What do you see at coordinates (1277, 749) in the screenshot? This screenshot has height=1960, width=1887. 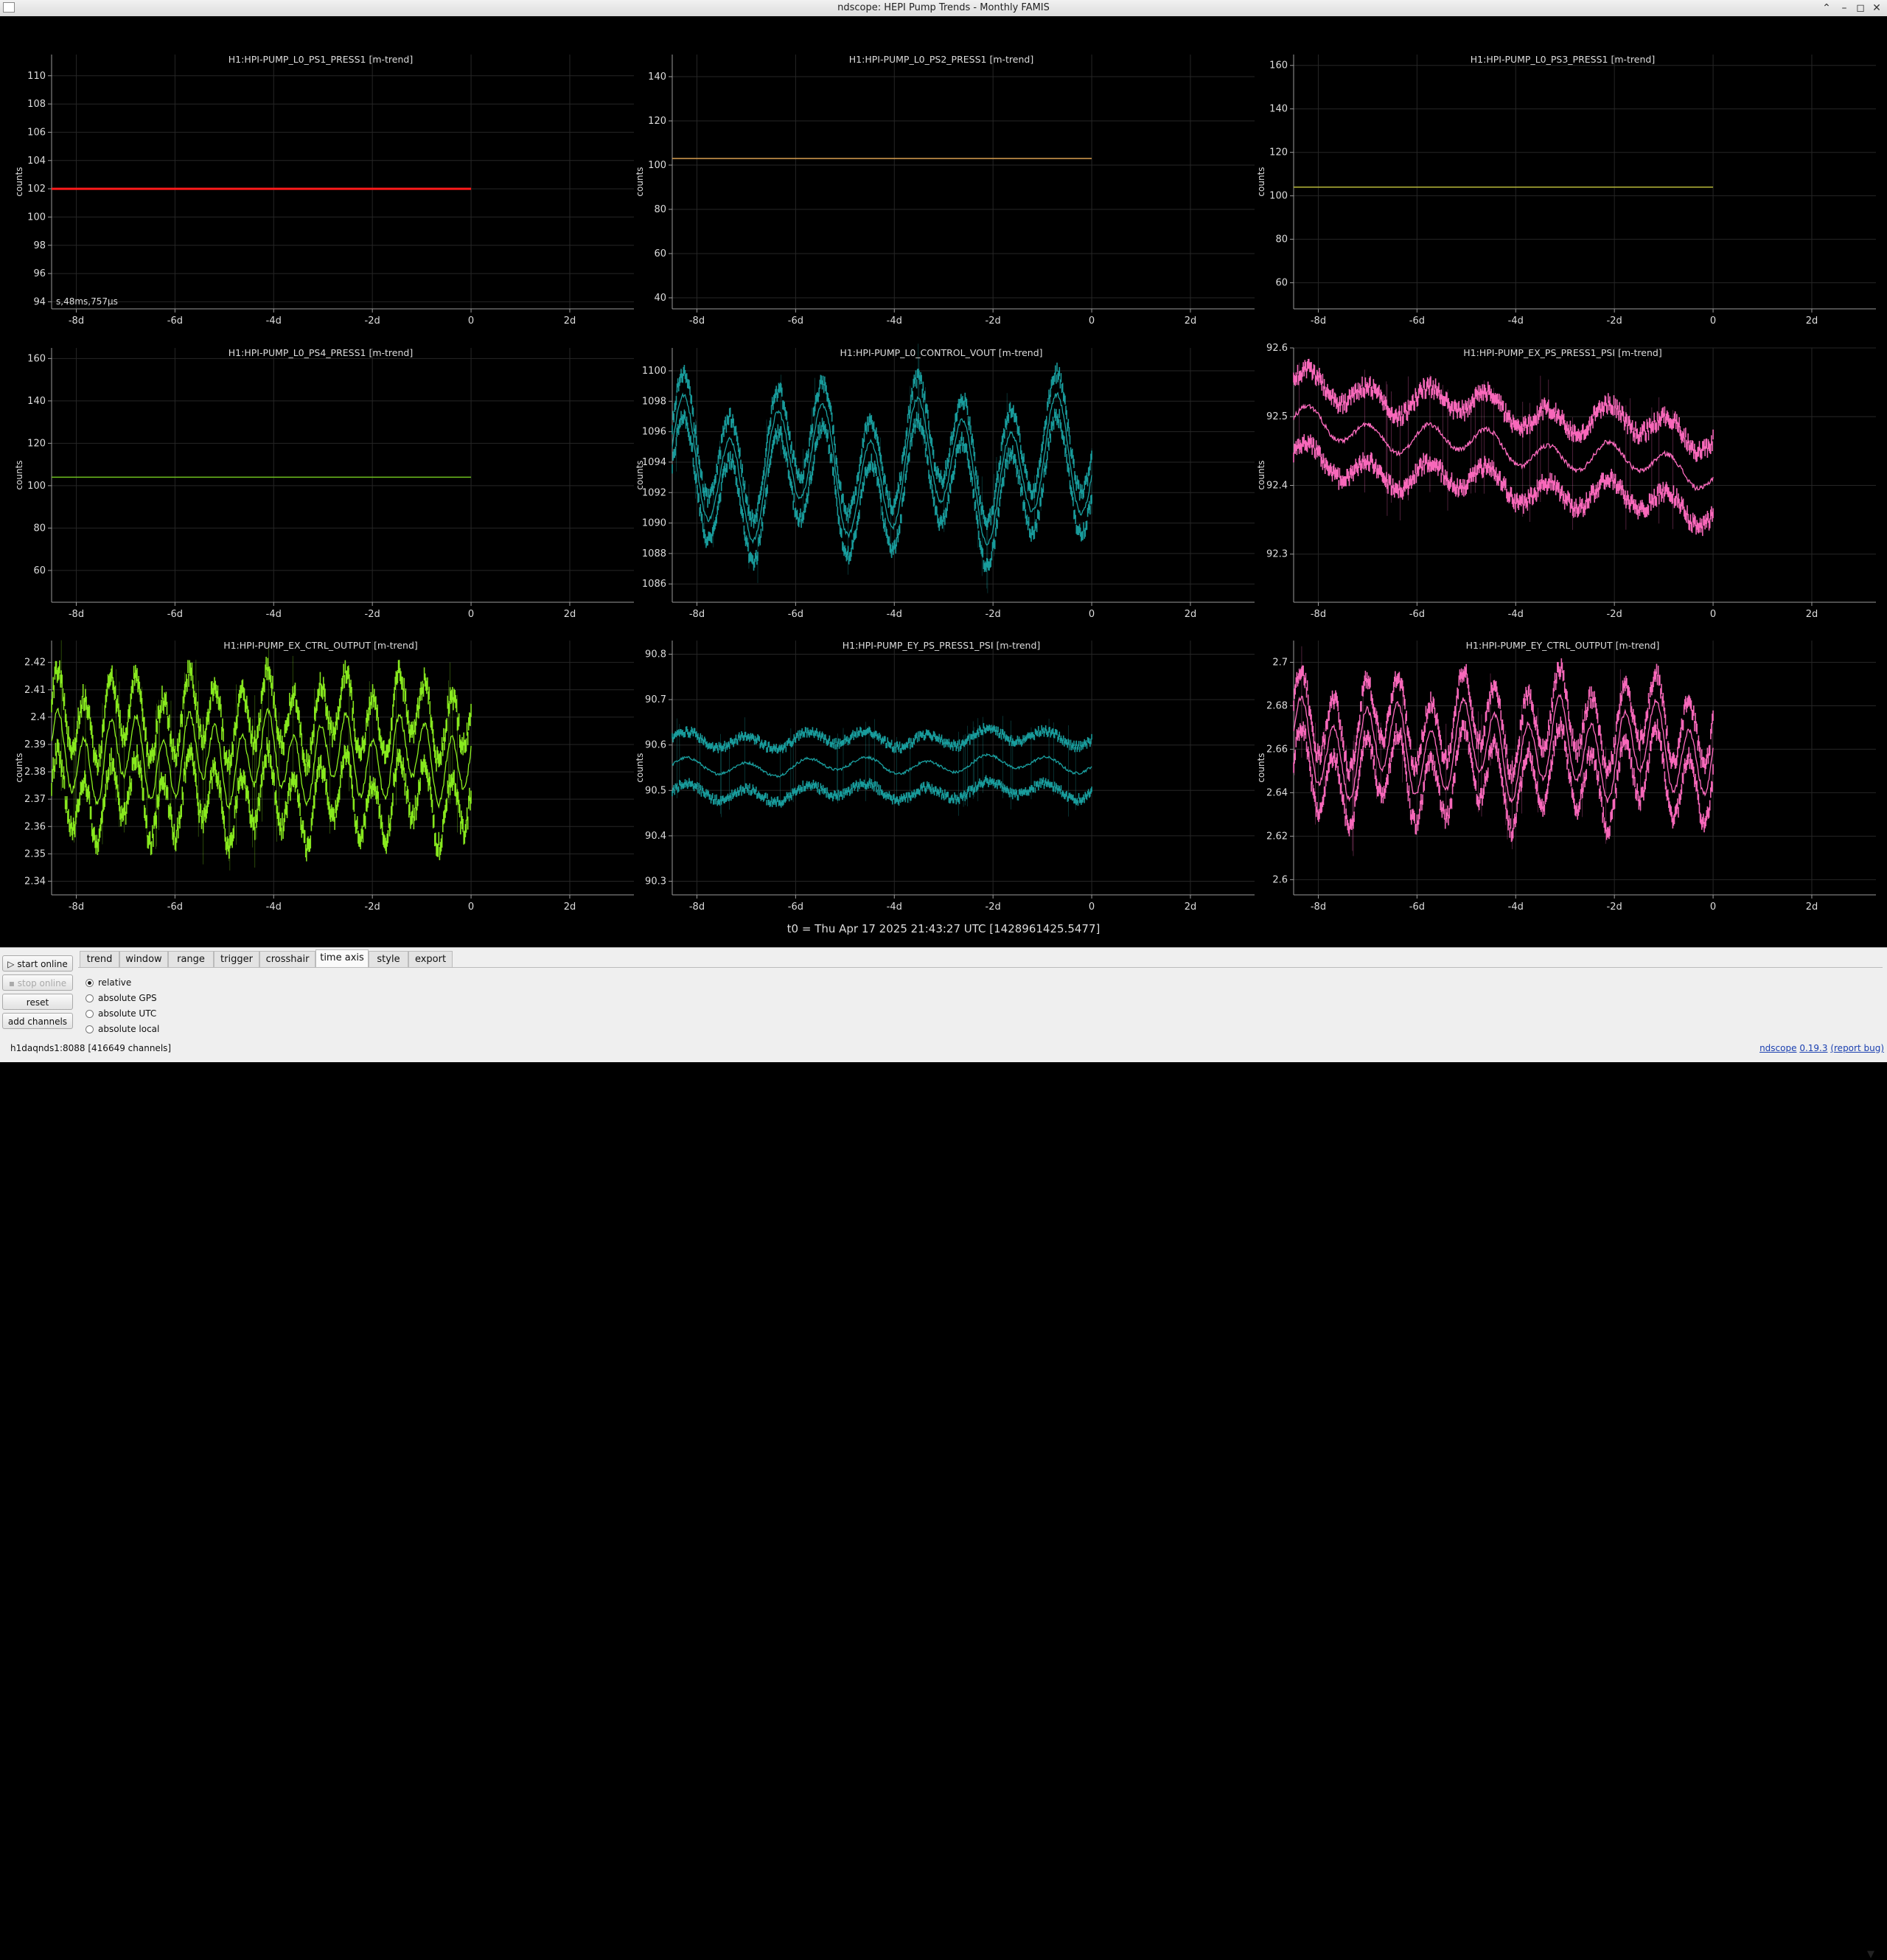 I see `y-tick-label: 2.66` at bounding box center [1277, 749].